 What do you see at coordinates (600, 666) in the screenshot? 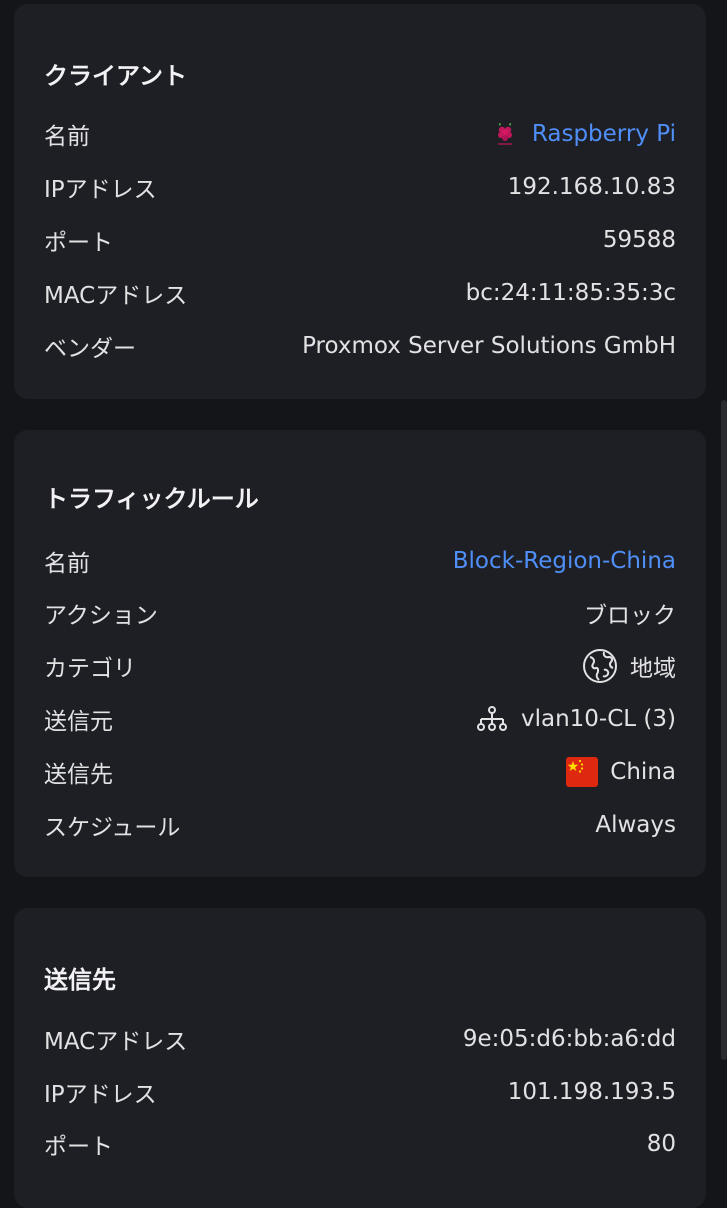
I see `globe-icon` at bounding box center [600, 666].